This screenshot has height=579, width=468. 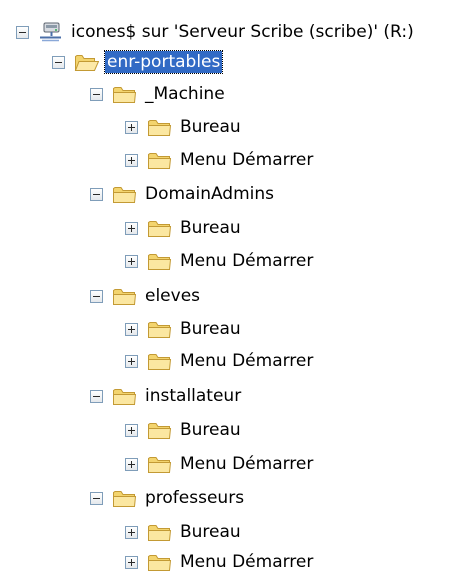 What do you see at coordinates (193, 396) in the screenshot?
I see `tree-node-label: installateur` at bounding box center [193, 396].